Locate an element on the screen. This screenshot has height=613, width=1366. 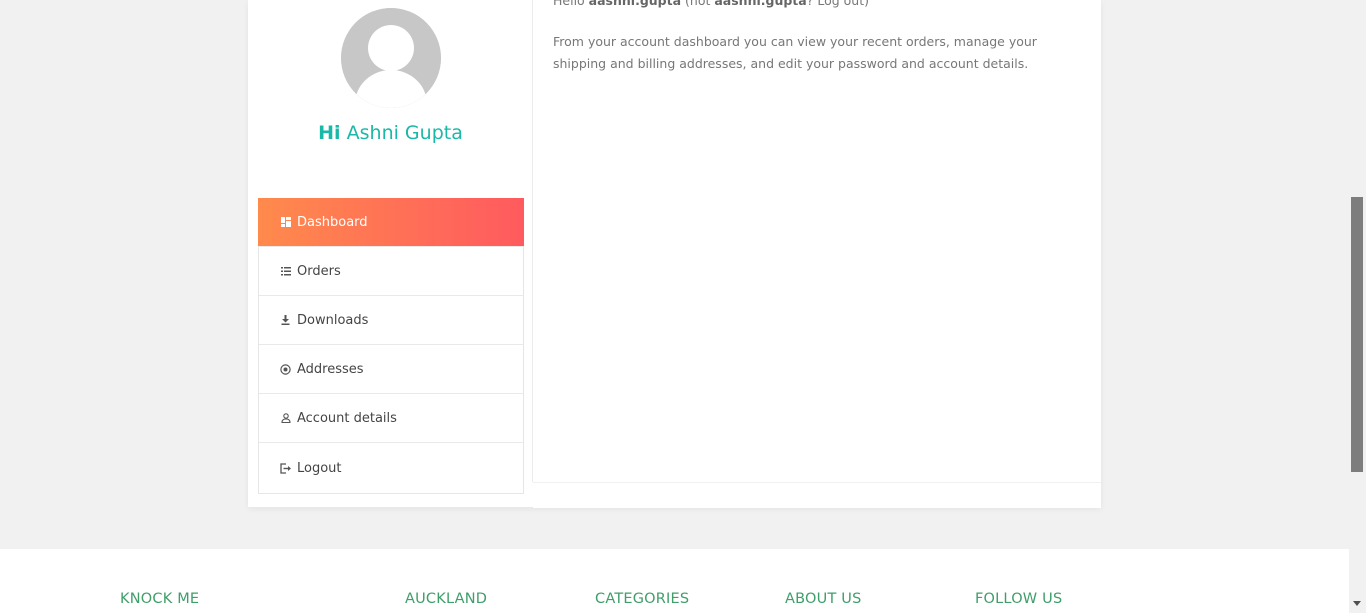
avatar is located at coordinates (391, 58).